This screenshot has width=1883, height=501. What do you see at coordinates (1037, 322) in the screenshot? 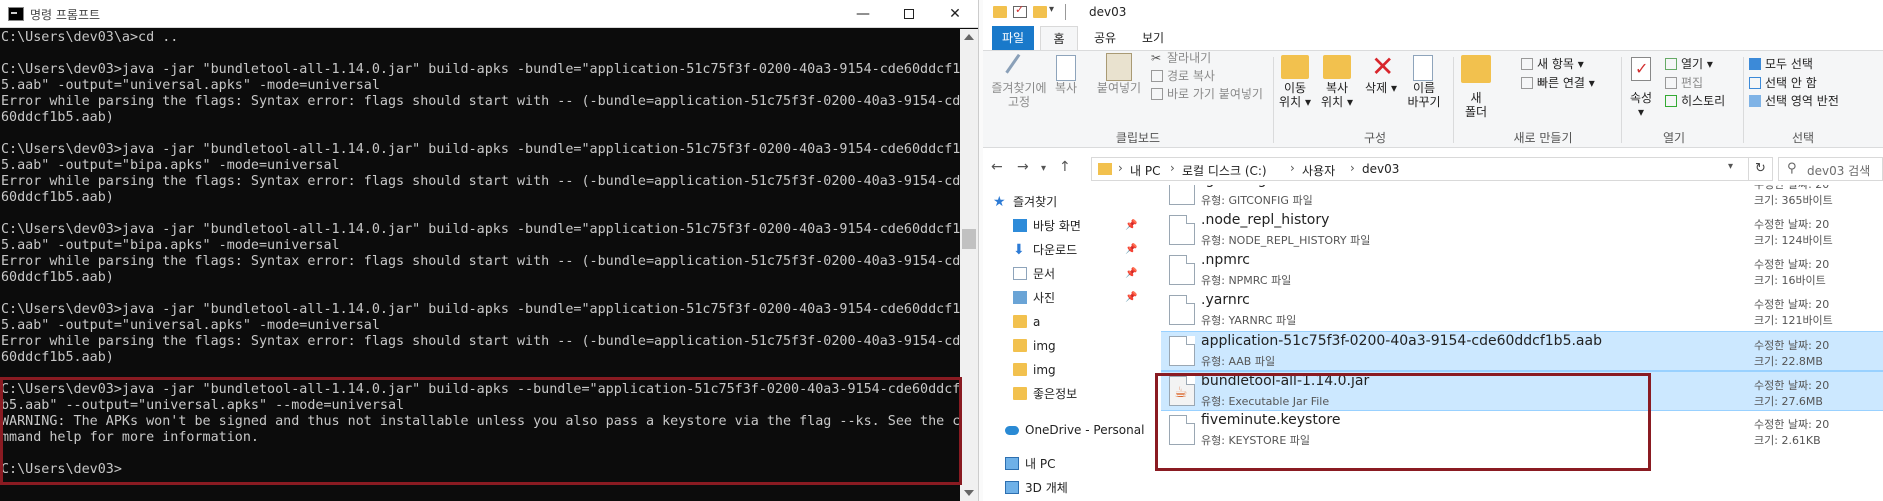
I see `nav-item-label: a` at bounding box center [1037, 322].